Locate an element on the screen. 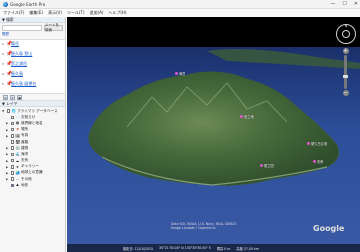 Image resolution: width=360 pixels, height=252 pixels. save-icon: ▣ is located at coordinates (19, 97).